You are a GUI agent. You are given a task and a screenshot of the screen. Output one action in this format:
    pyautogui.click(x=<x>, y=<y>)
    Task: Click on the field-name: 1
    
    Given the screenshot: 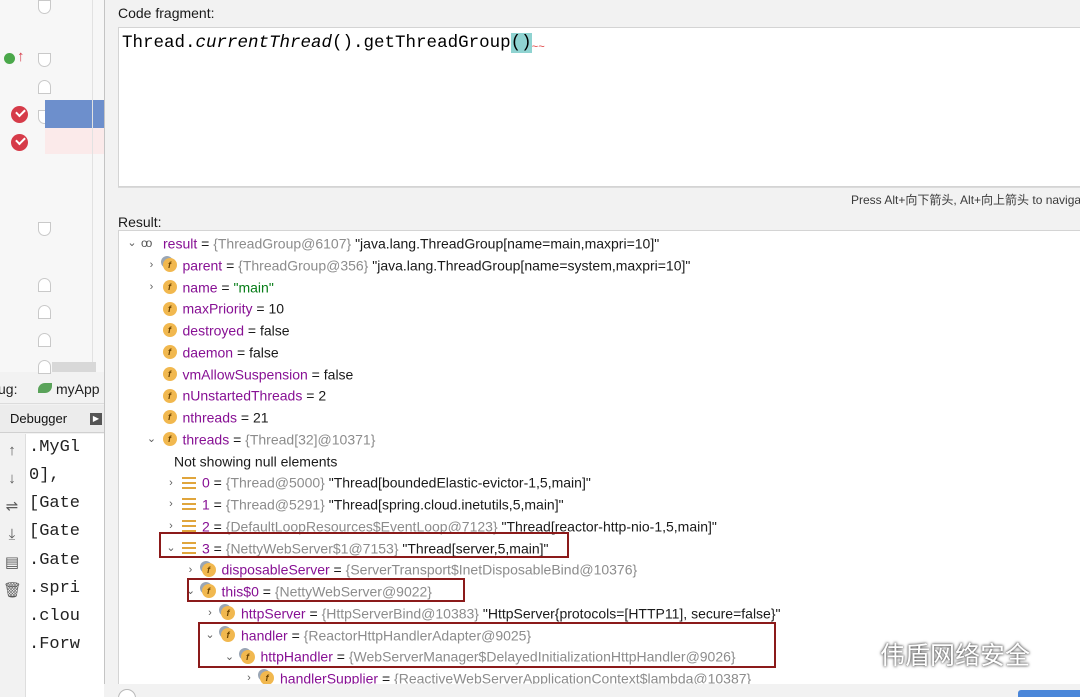 What is the action you would take?
    pyautogui.click(x=206, y=504)
    